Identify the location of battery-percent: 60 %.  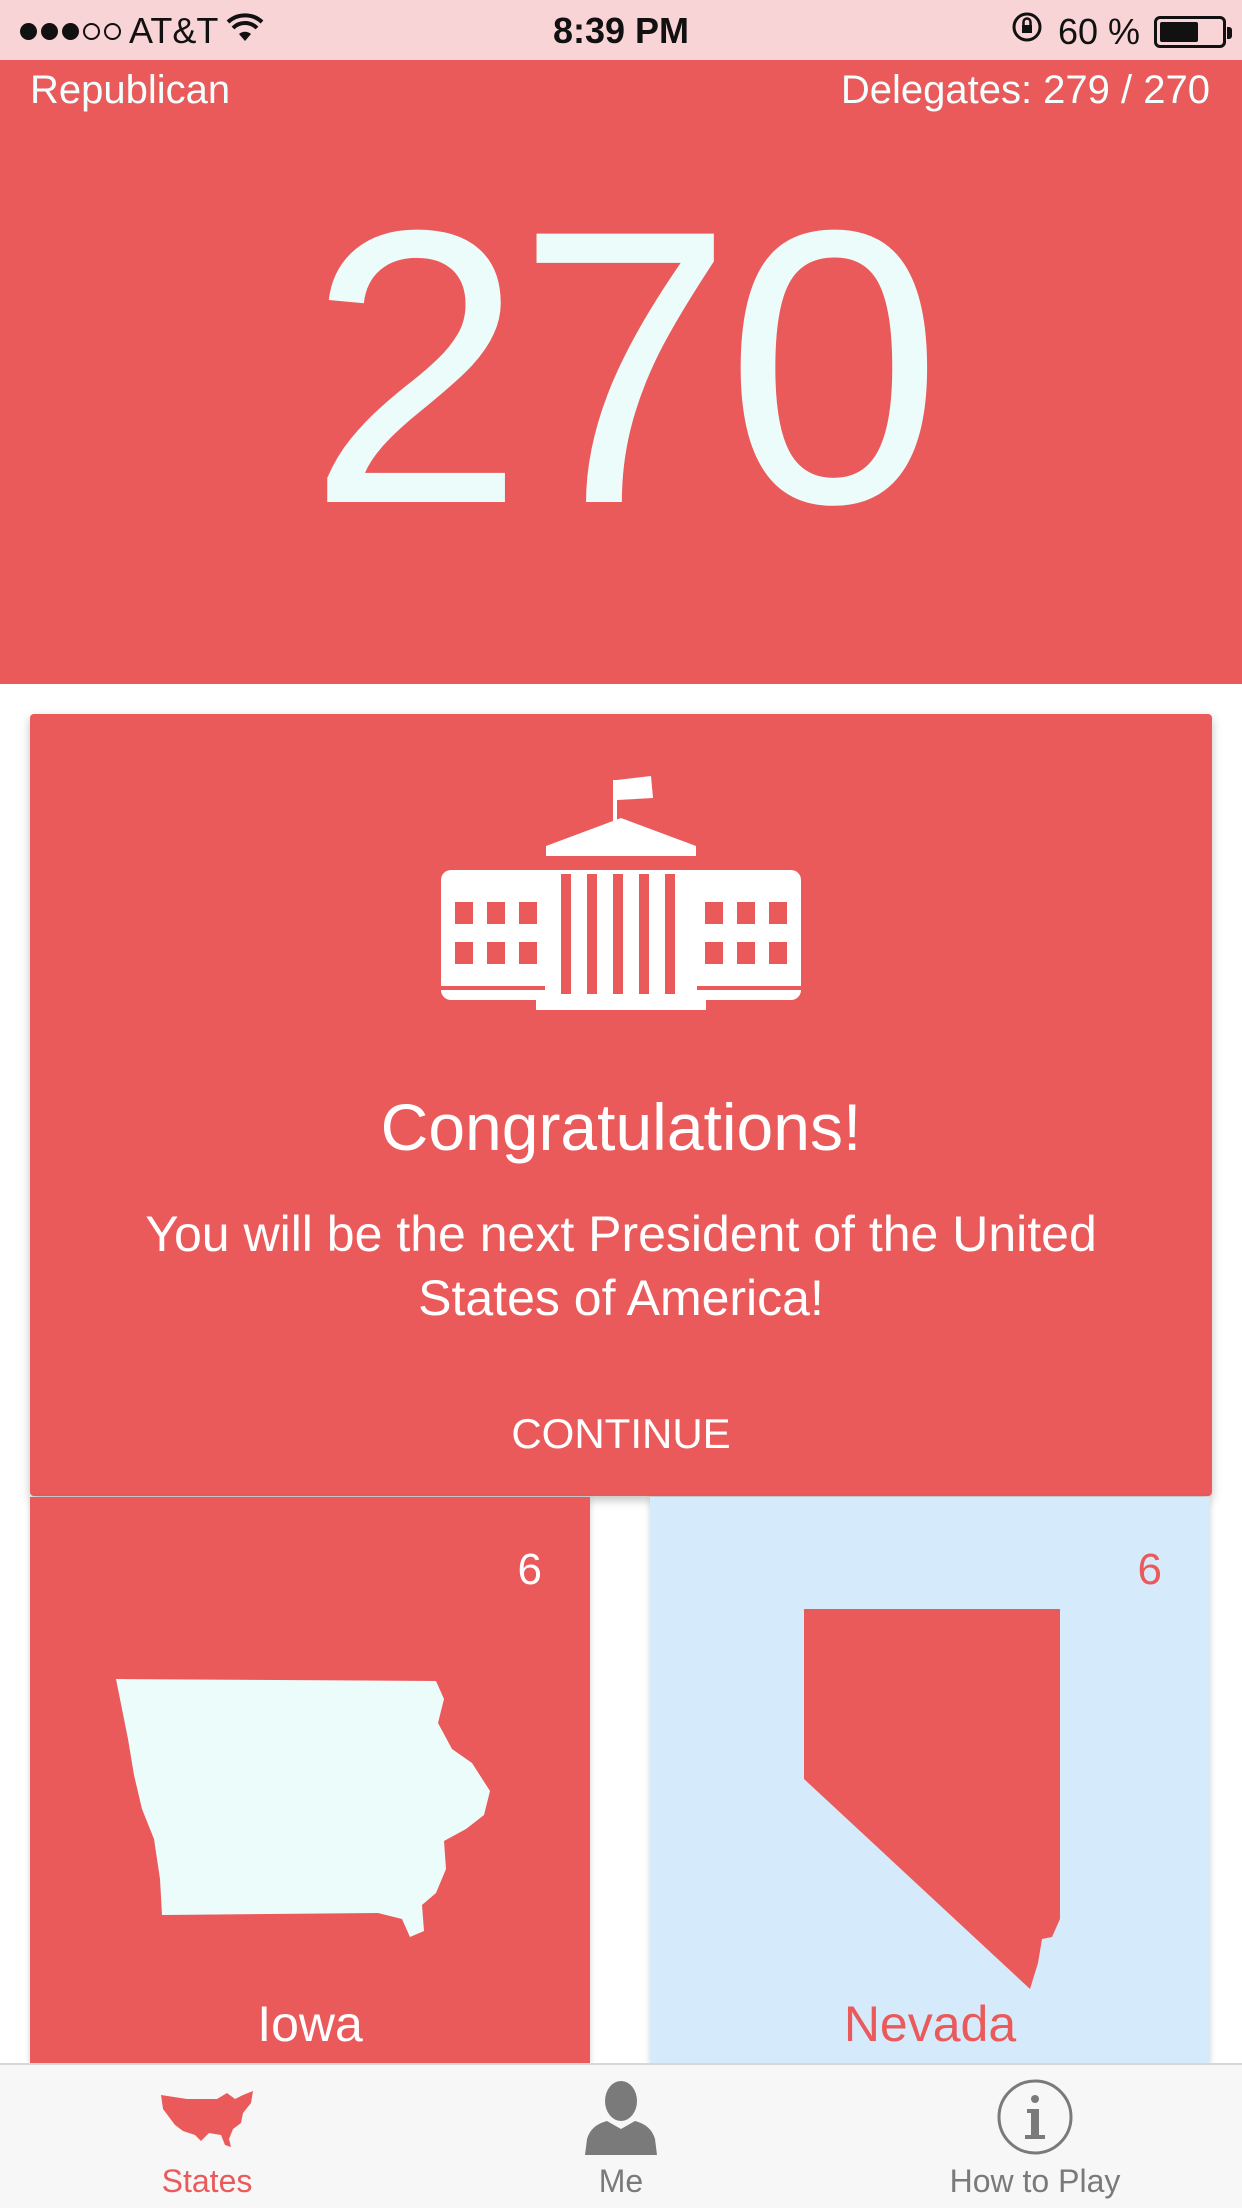
(1098, 31).